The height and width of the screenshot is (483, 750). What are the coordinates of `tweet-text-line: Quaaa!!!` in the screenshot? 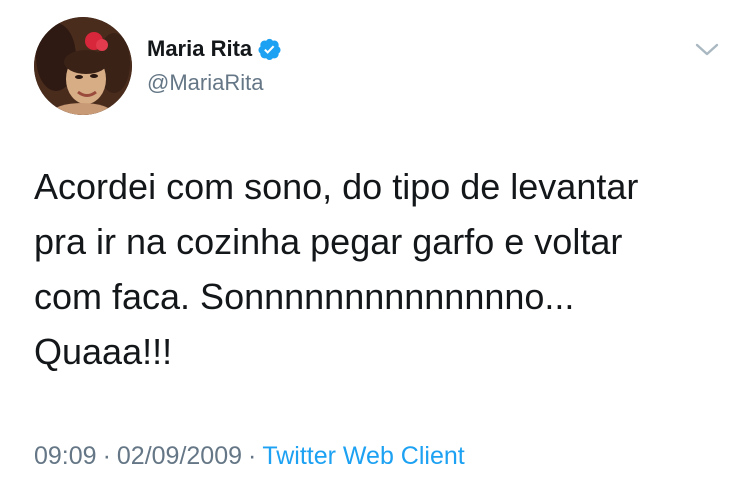 It's located at (103, 351).